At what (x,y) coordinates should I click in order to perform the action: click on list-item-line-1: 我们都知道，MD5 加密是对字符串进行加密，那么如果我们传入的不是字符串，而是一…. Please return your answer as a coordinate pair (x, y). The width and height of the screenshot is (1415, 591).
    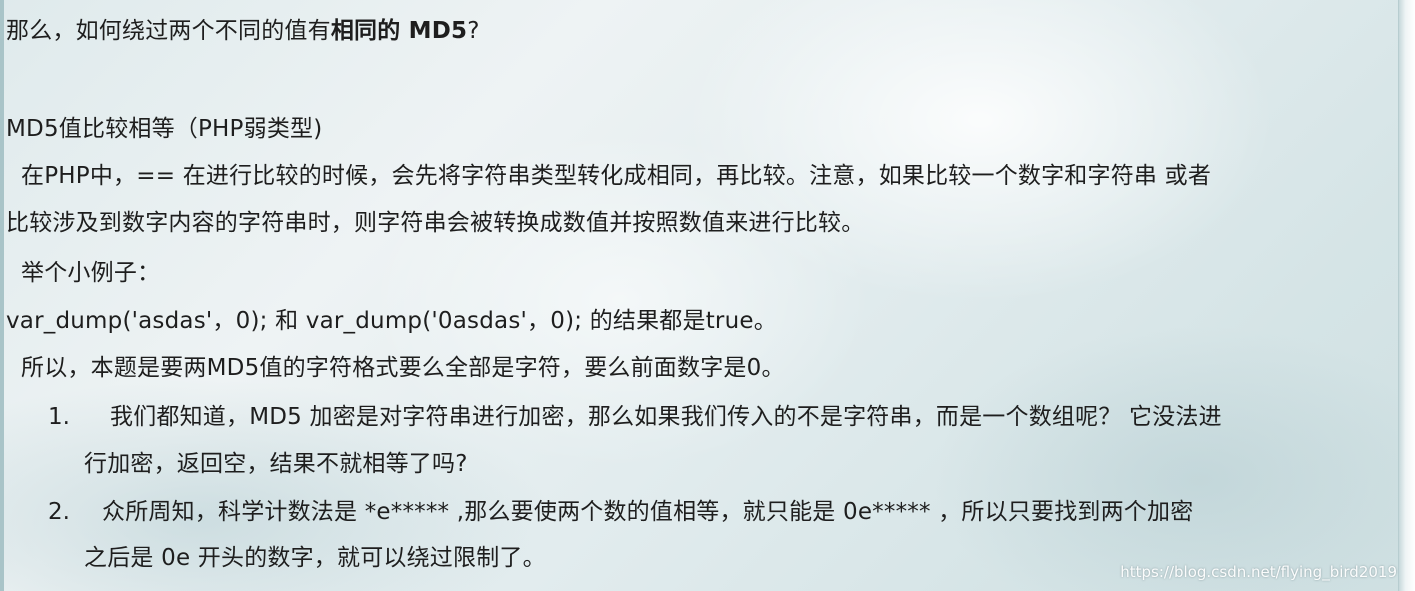
    Looking at the image, I should click on (666, 417).